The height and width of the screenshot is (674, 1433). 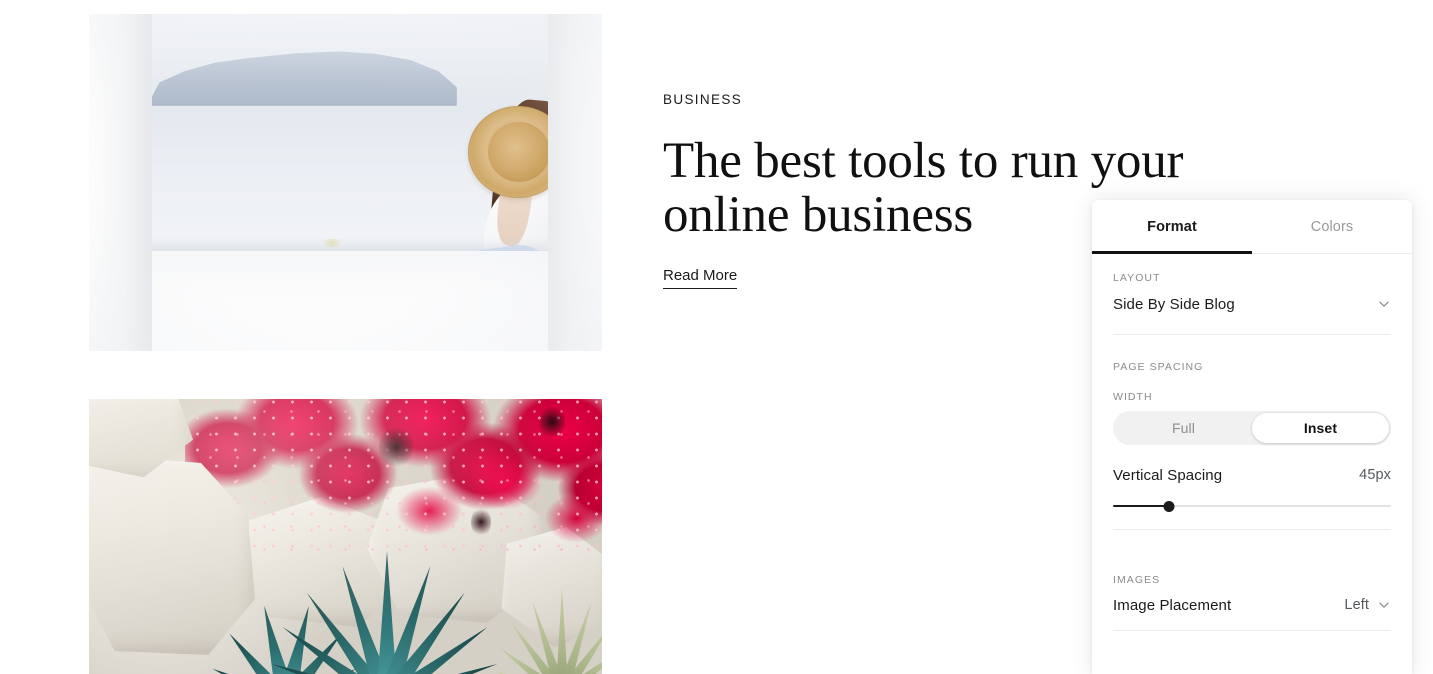 I want to click on width-option-inset-label: Inset, so click(x=1320, y=428).